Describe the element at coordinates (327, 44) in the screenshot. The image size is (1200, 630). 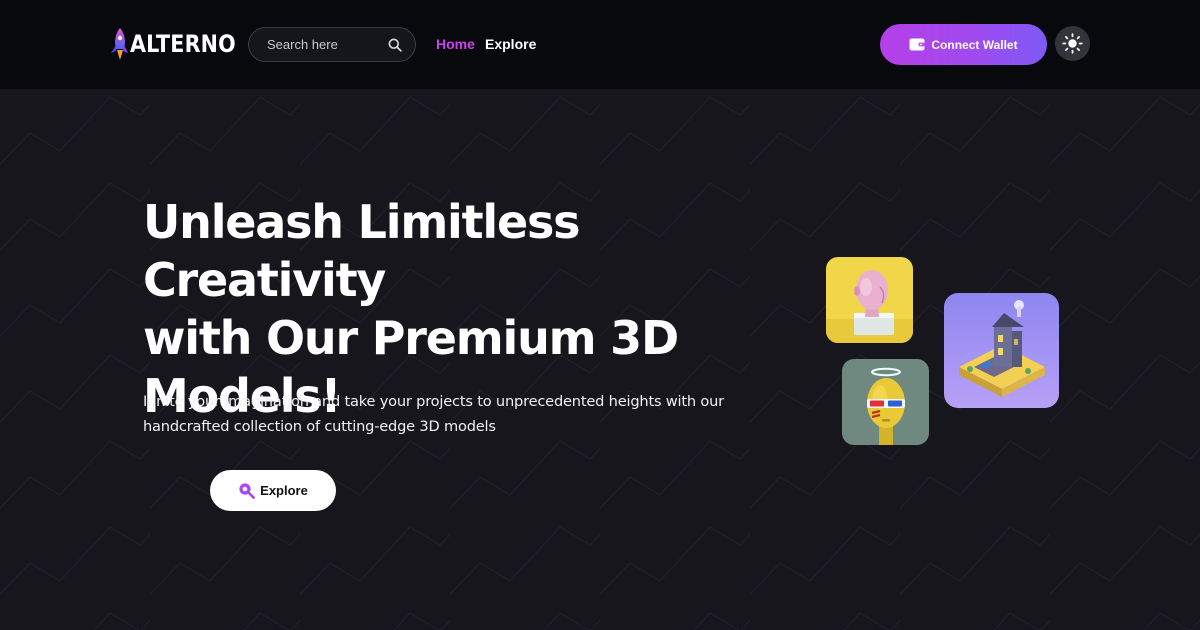
I see `search-input` at that location.